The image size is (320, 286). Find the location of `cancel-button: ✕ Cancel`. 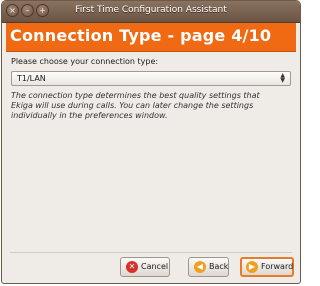

cancel-button: ✕ Cancel is located at coordinates (145, 267).